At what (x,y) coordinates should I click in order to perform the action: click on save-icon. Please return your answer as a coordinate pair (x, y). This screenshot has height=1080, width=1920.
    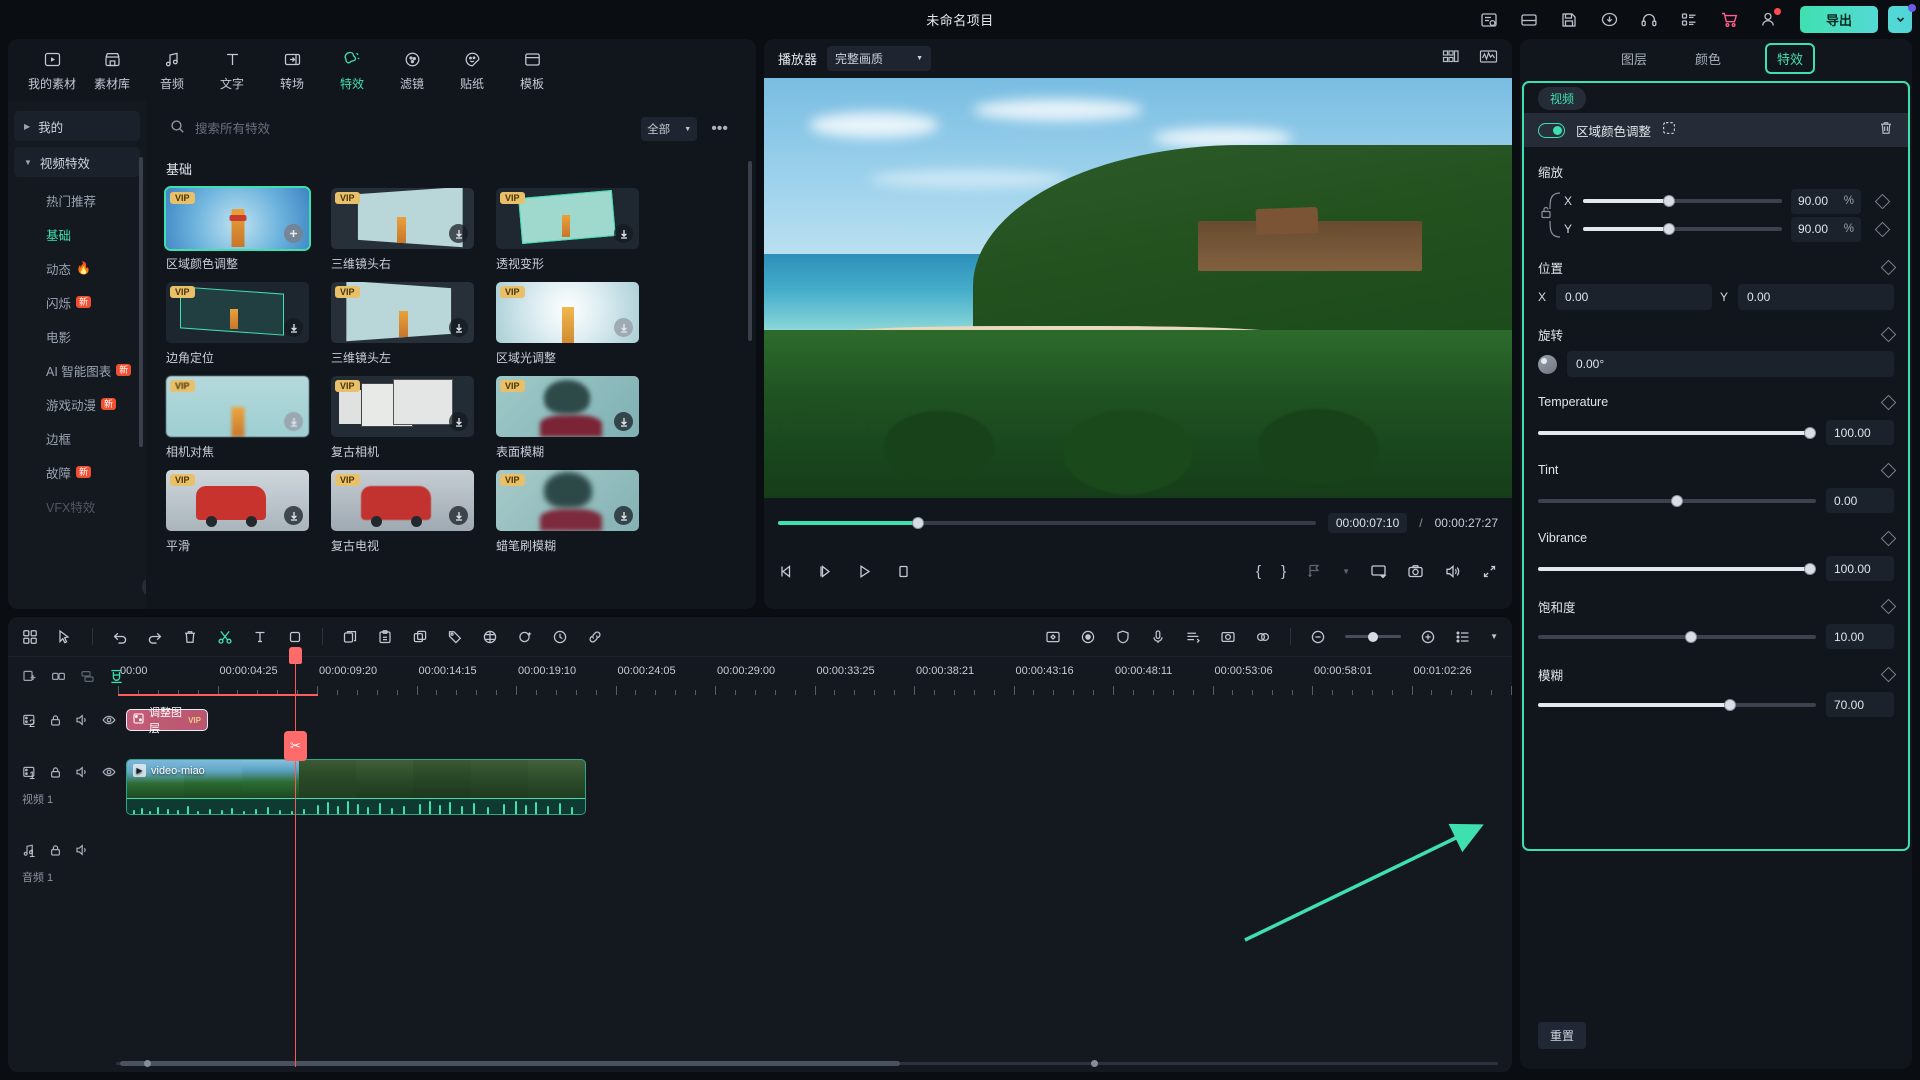
    Looking at the image, I should click on (1569, 20).